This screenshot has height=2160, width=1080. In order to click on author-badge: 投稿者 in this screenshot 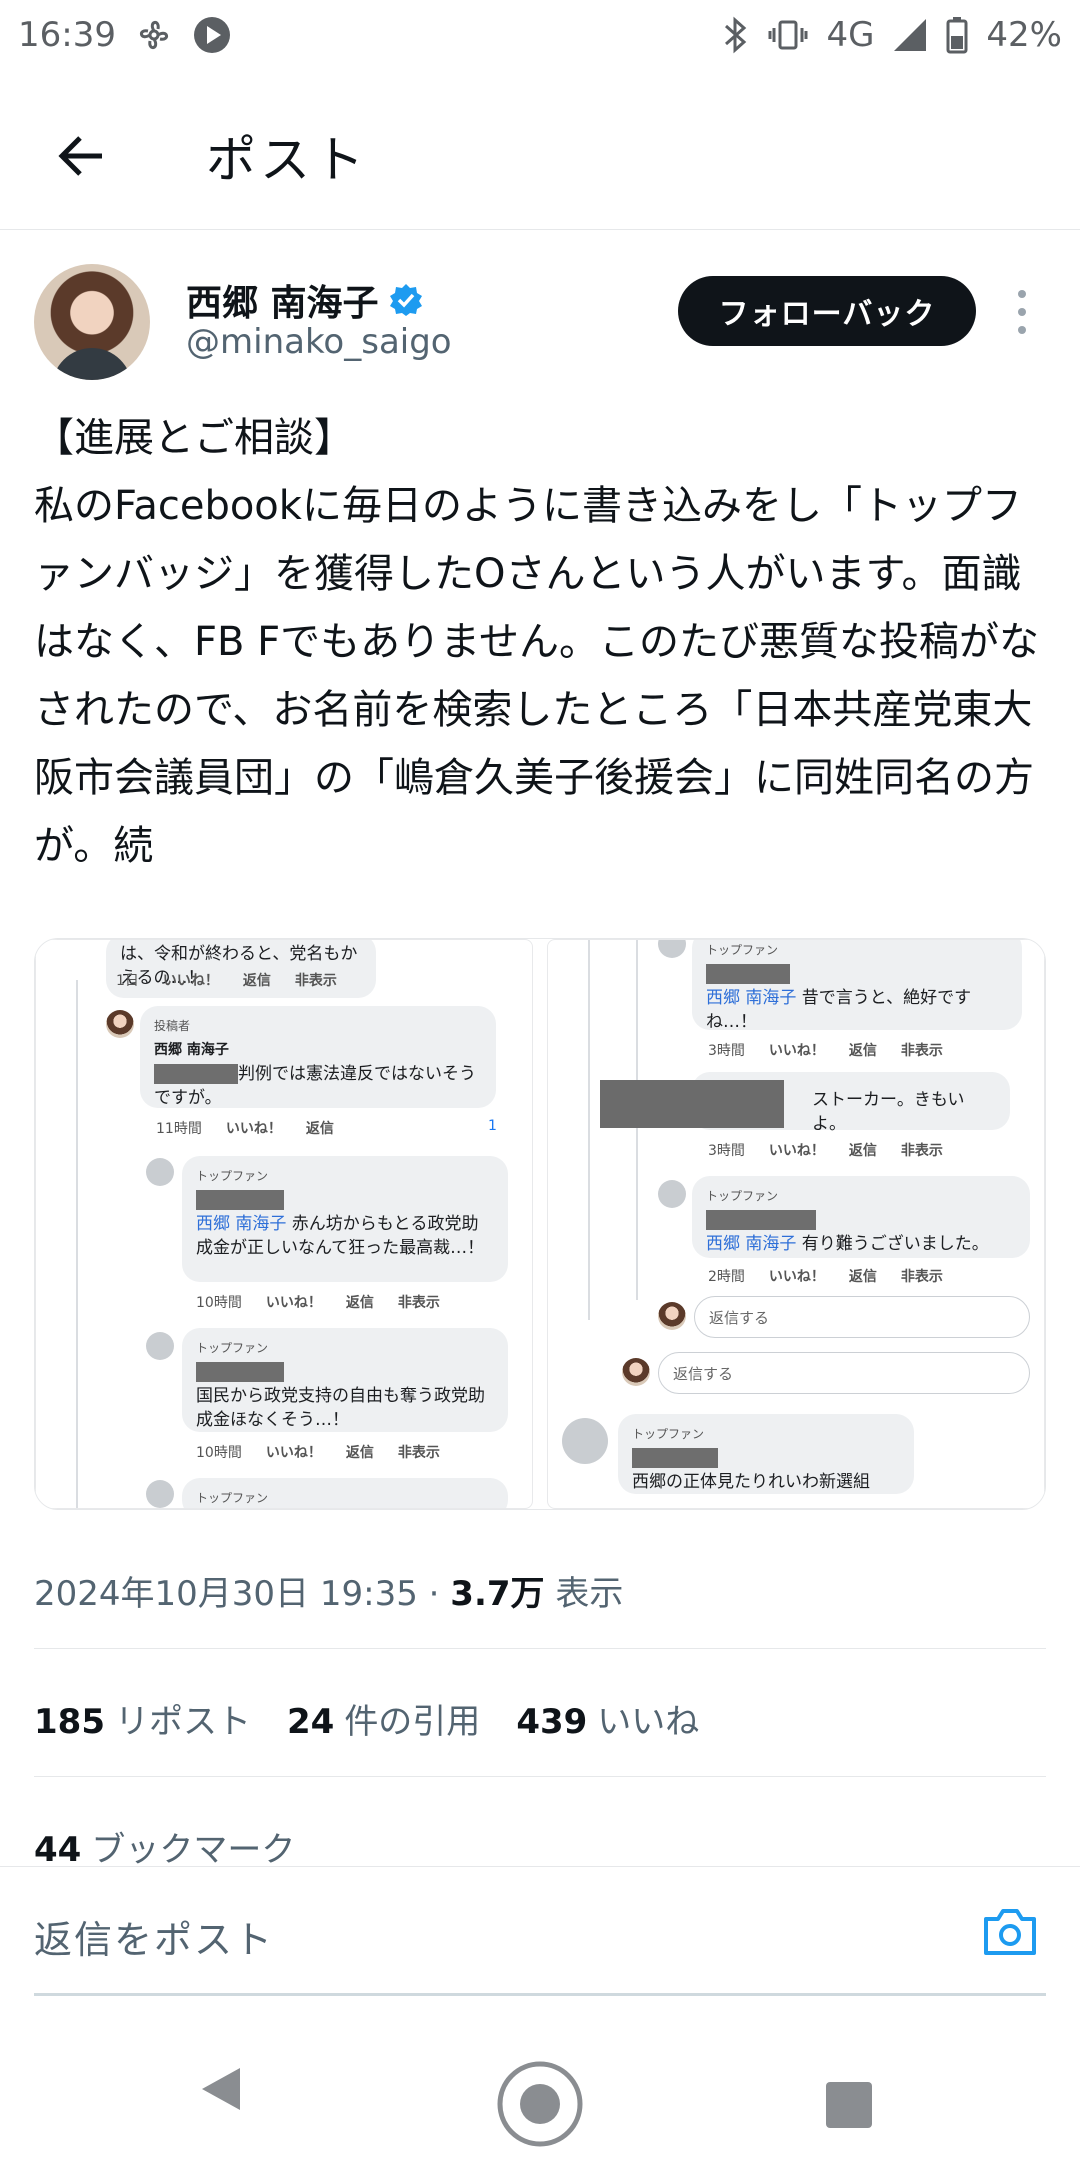, I will do `click(172, 1026)`.